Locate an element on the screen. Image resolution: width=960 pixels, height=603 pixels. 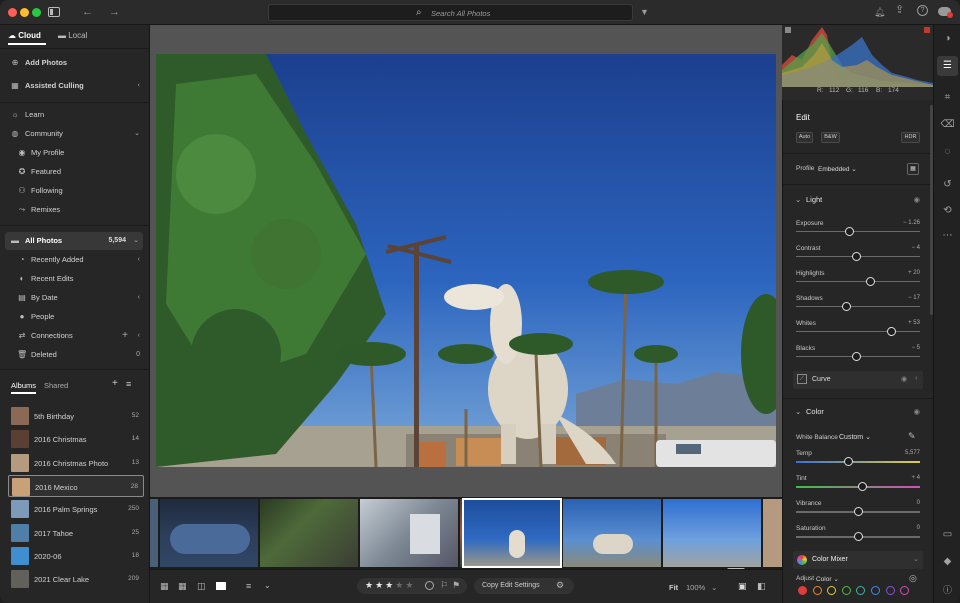
copy-edit-settings-button: Copy Edit Settings ⚙ is located at coordinates (524, 586).